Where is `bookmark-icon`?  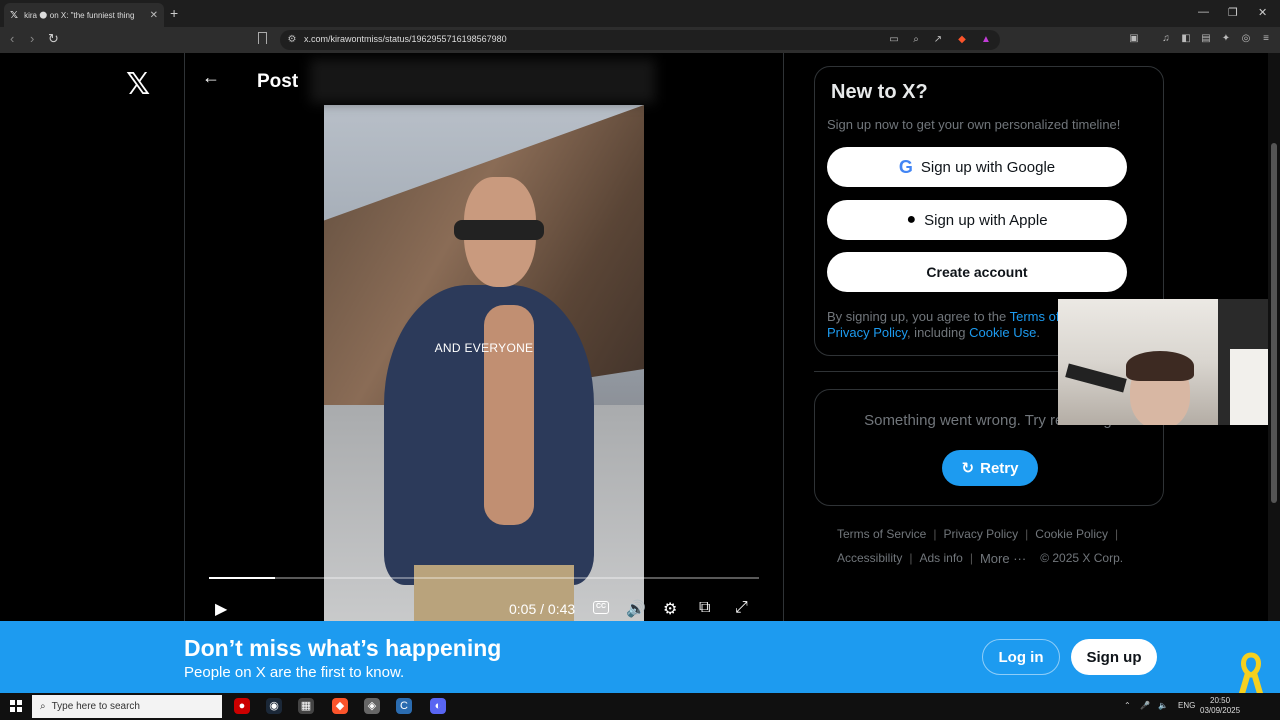 bookmark-icon is located at coordinates (262, 38).